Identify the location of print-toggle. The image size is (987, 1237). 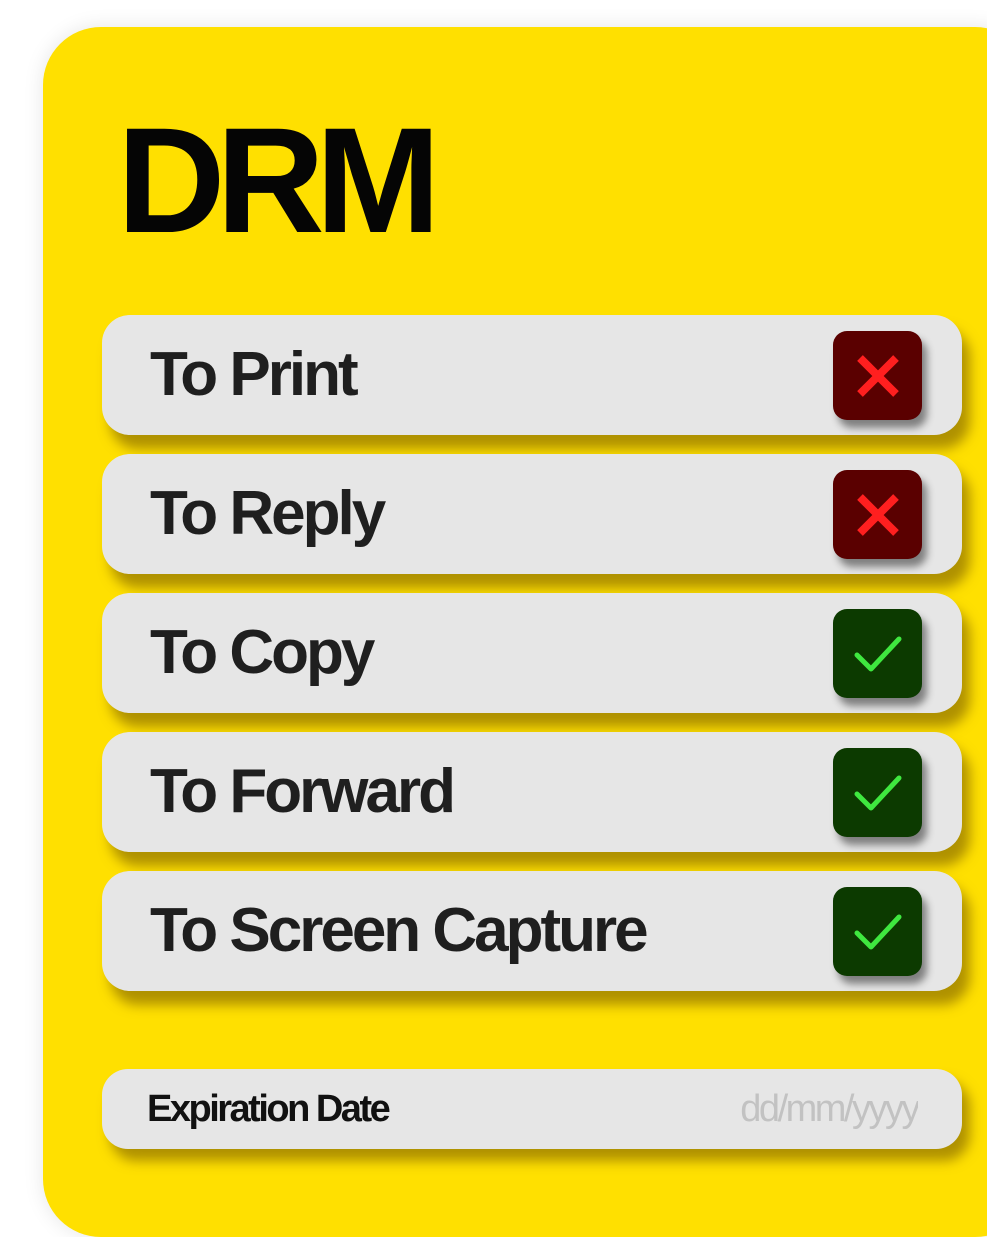
(877, 375).